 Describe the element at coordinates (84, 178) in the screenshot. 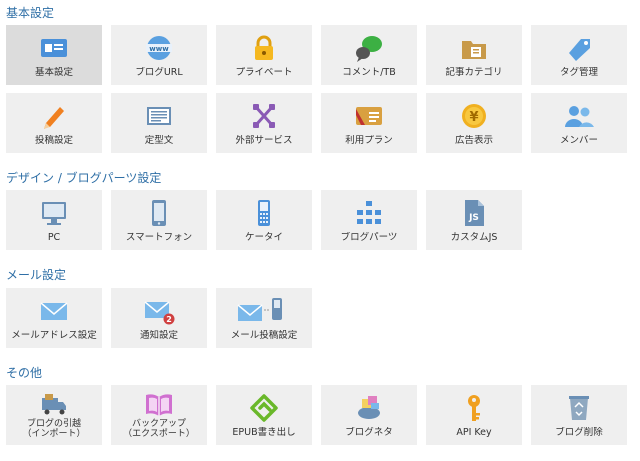

I see `section-title-design: デザイン / ブログパーツ設定` at that location.